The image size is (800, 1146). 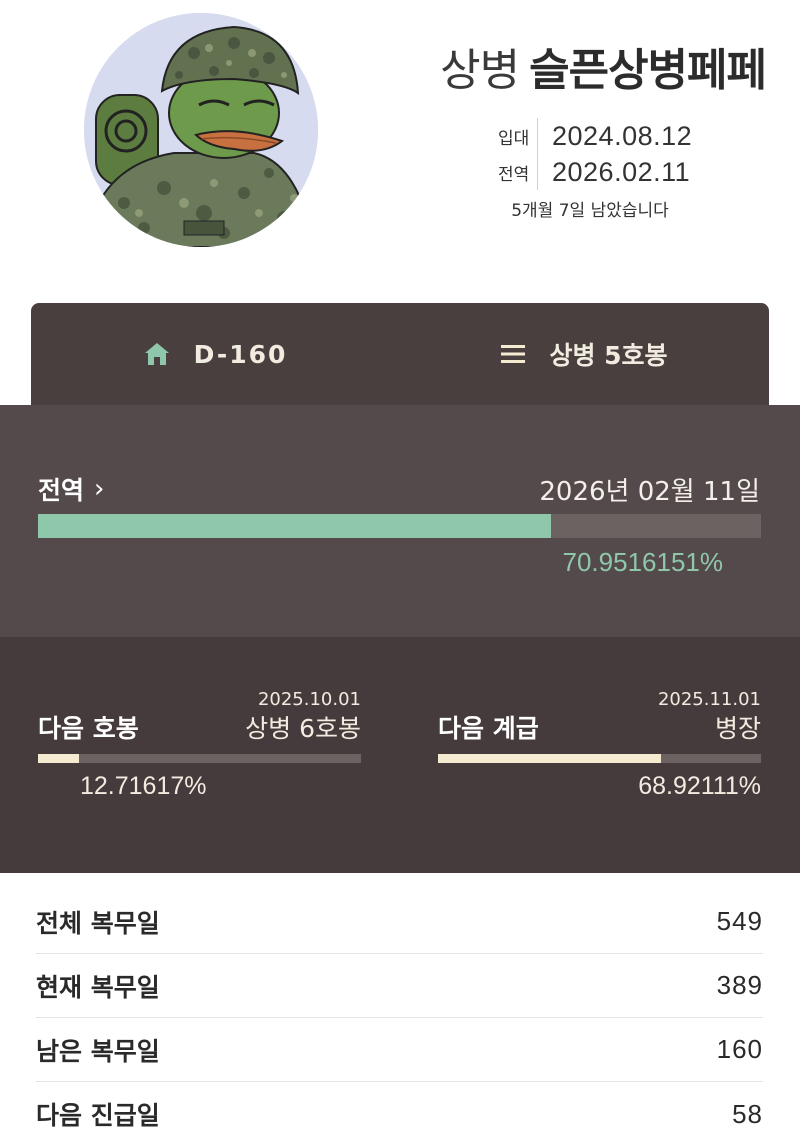 What do you see at coordinates (99, 489) in the screenshot?
I see `chevron-right-icon: ›` at bounding box center [99, 489].